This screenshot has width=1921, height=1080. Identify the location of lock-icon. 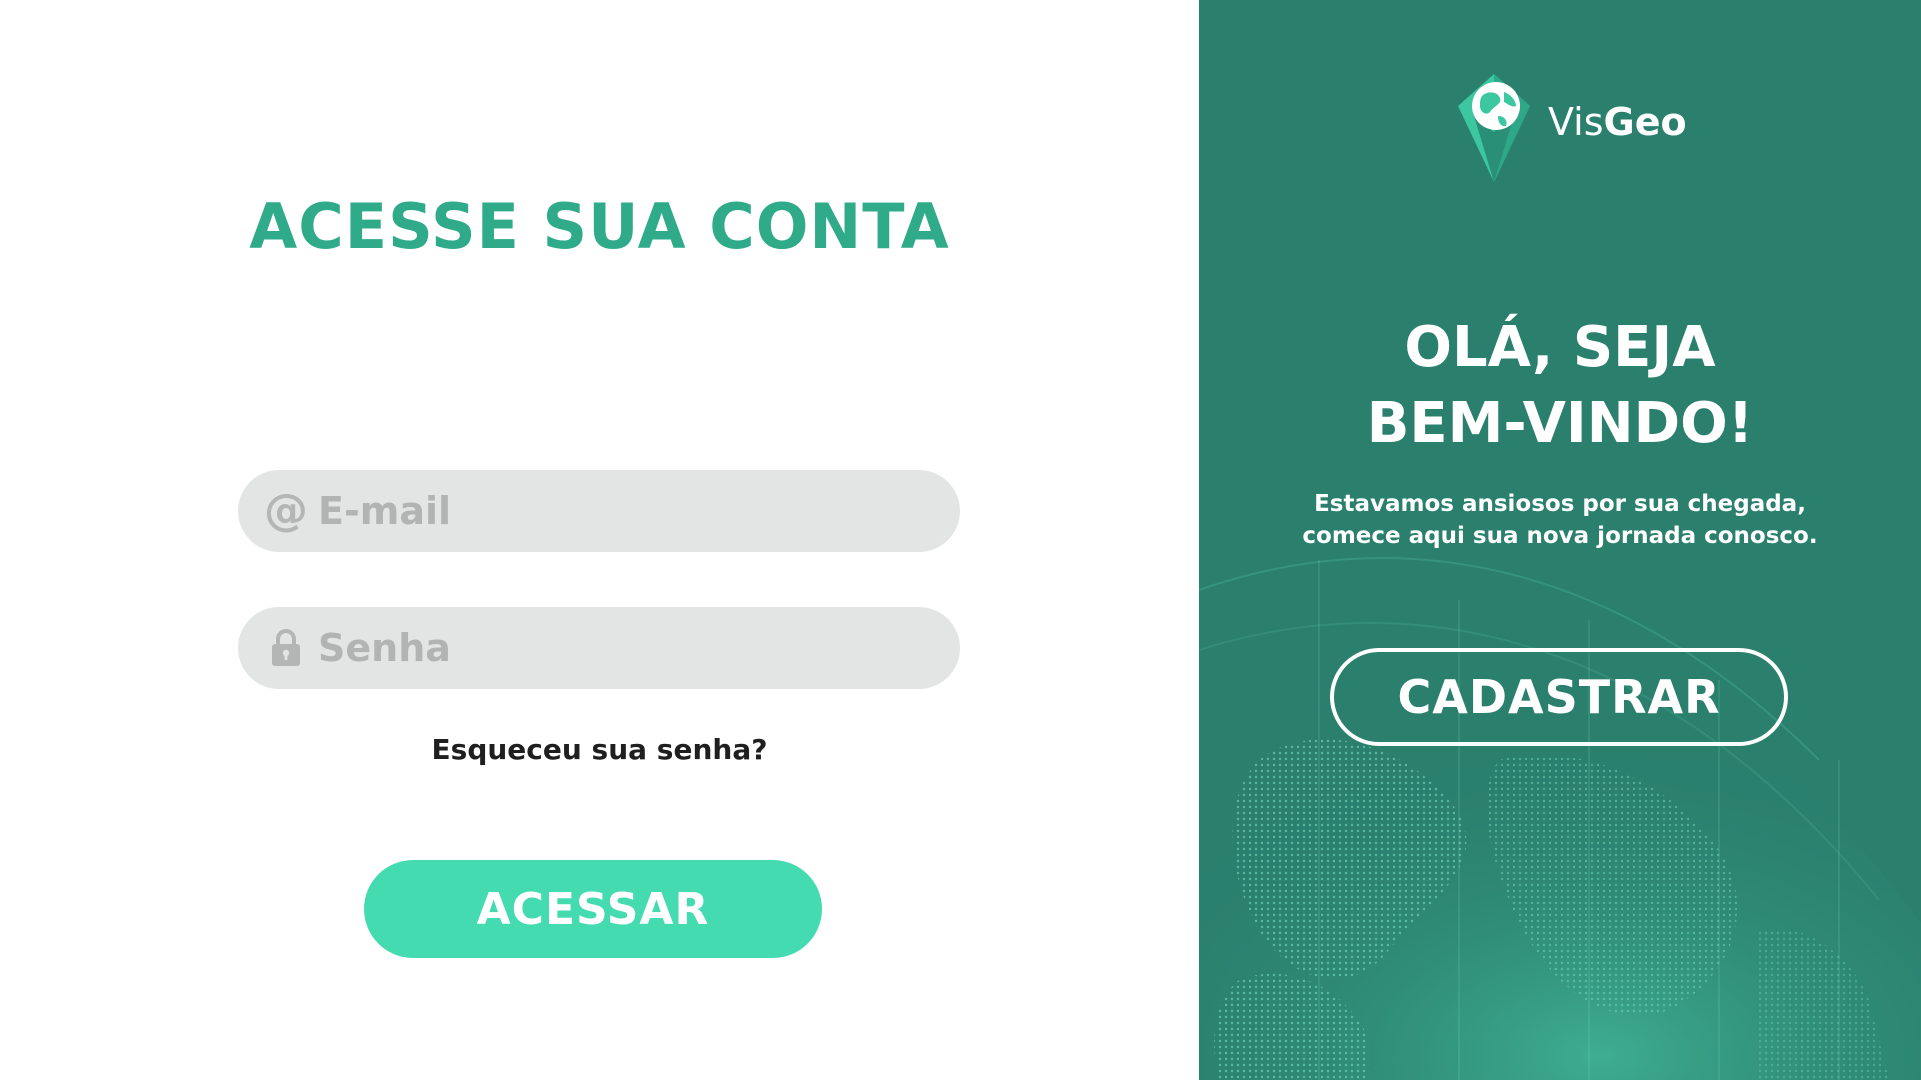
(286, 648).